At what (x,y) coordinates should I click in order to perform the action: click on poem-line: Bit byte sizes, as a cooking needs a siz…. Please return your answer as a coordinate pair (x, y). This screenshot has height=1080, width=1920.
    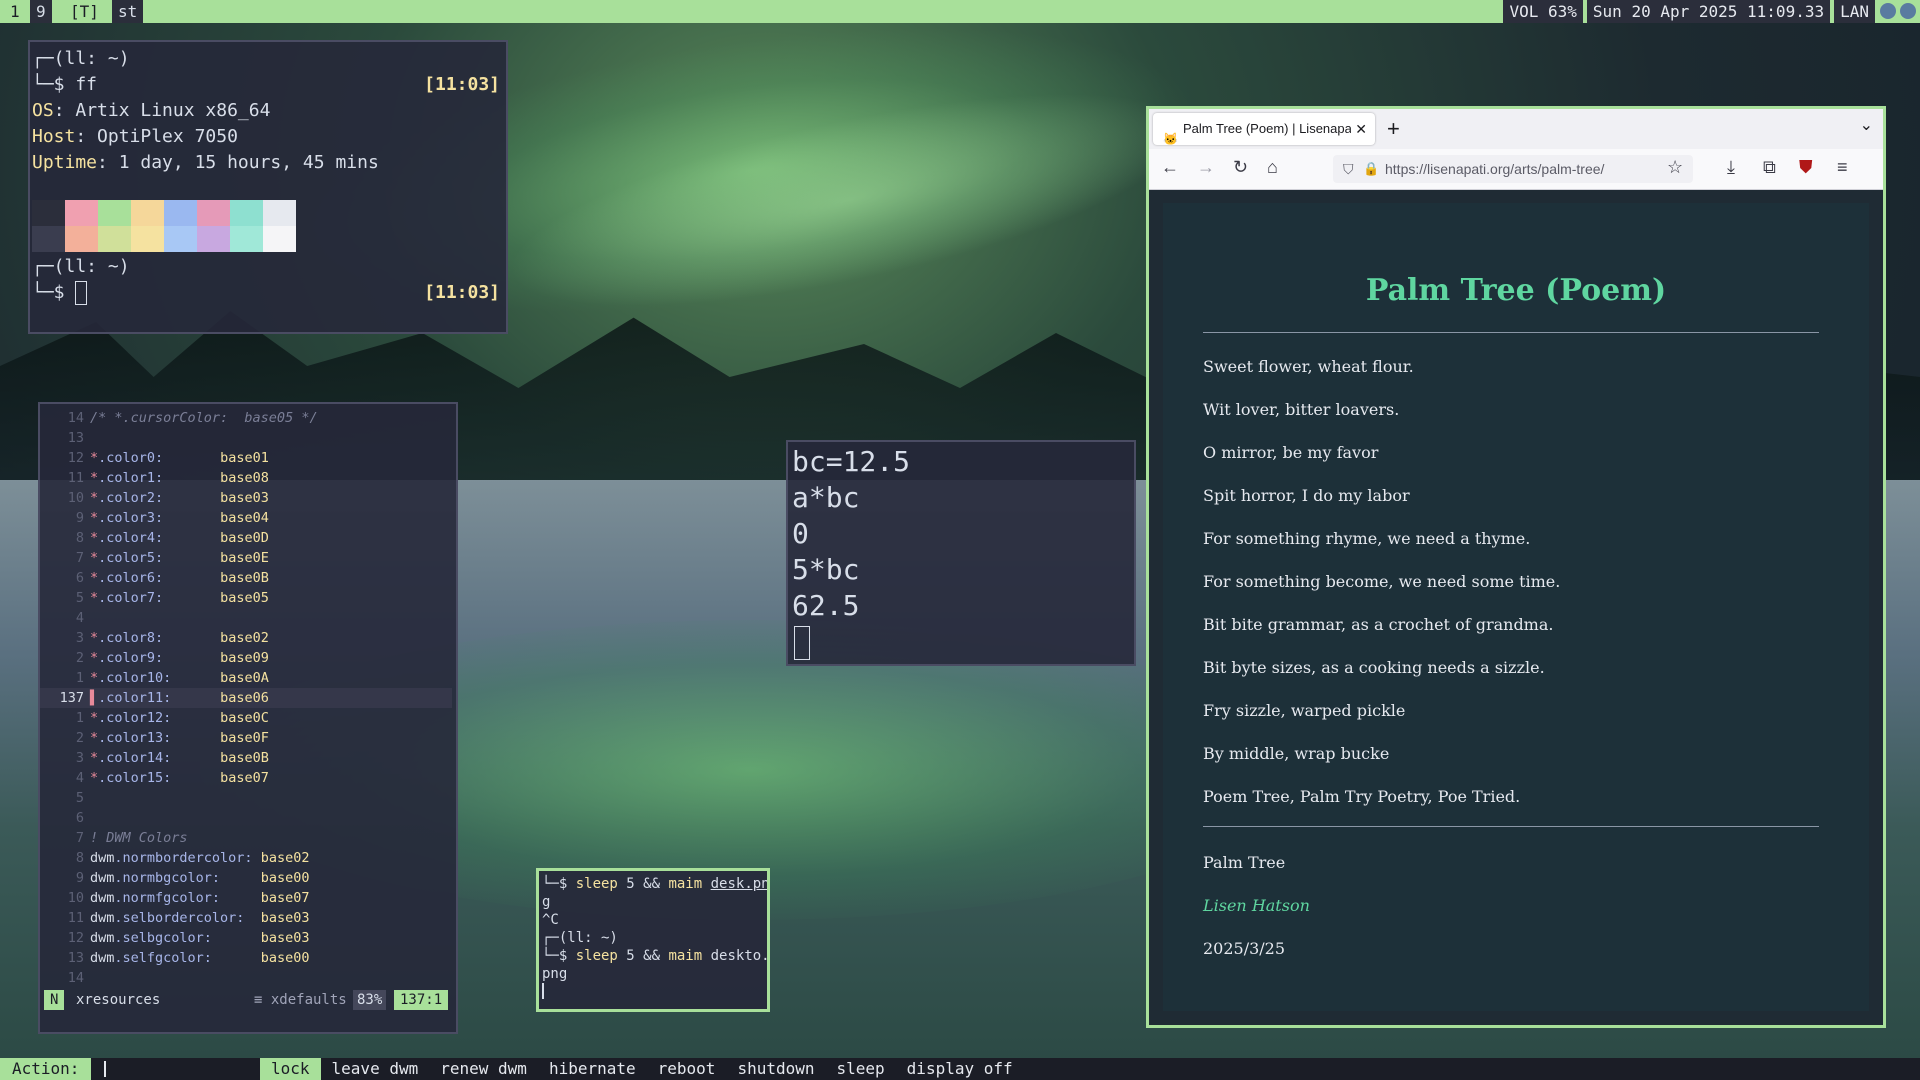
    Looking at the image, I should click on (1374, 667).